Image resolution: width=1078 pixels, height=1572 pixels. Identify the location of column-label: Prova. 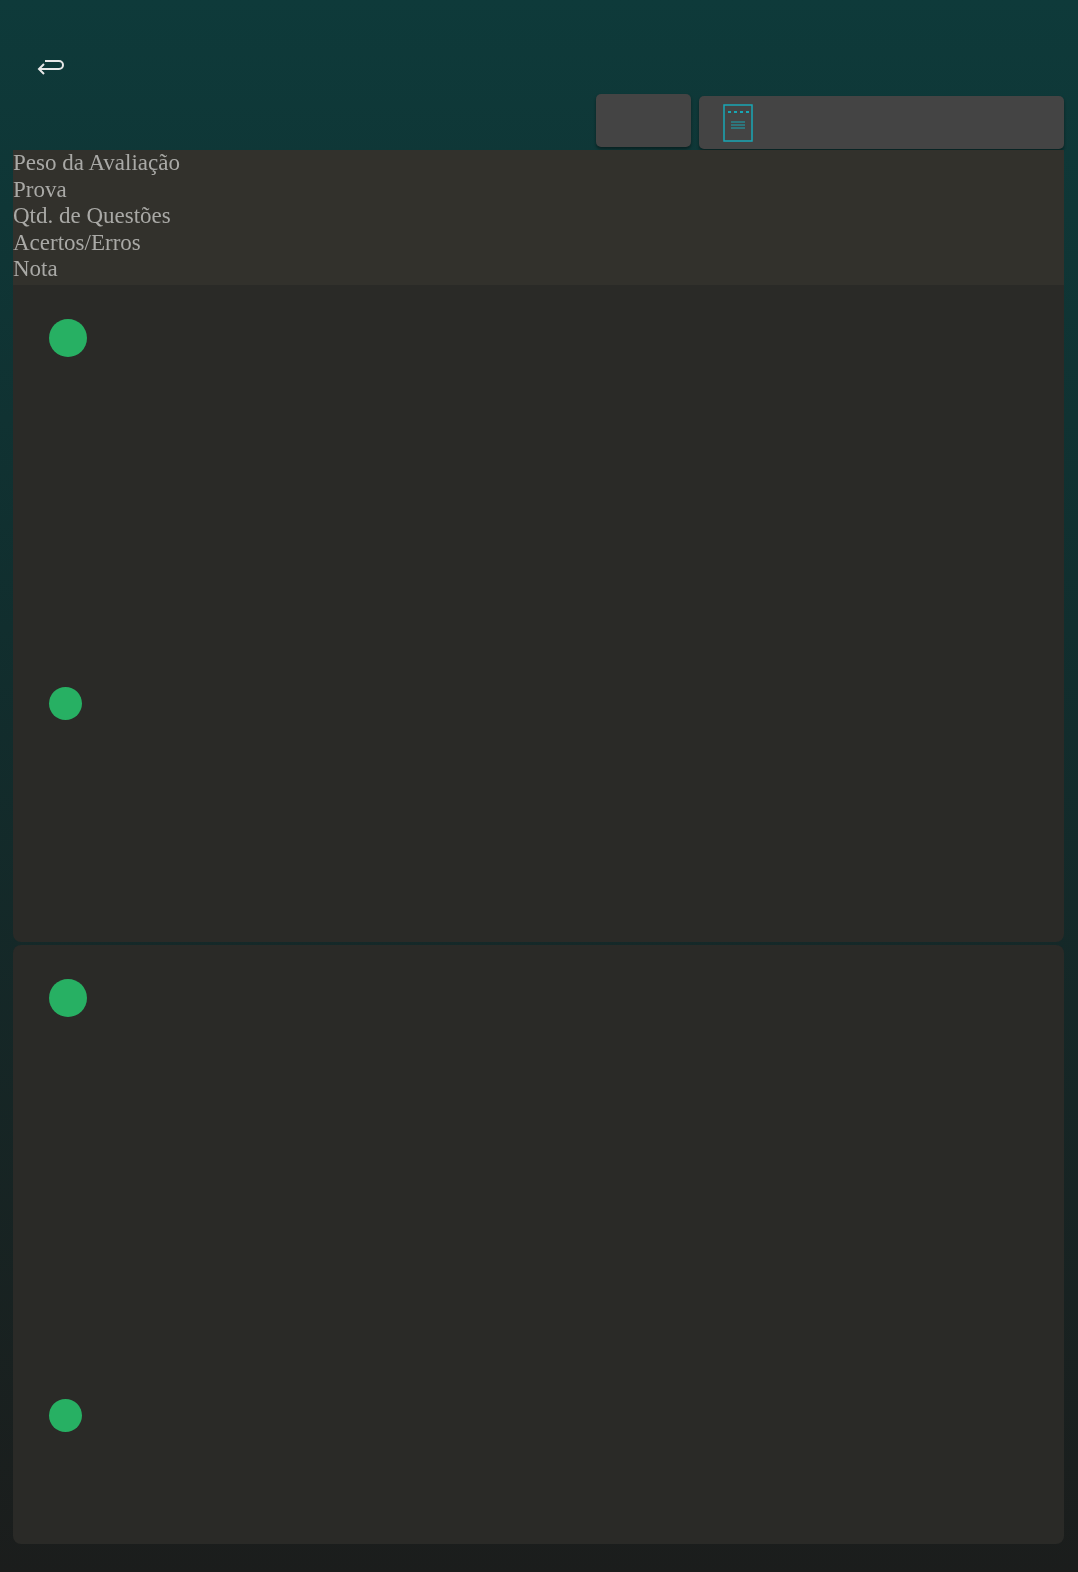
(40, 190).